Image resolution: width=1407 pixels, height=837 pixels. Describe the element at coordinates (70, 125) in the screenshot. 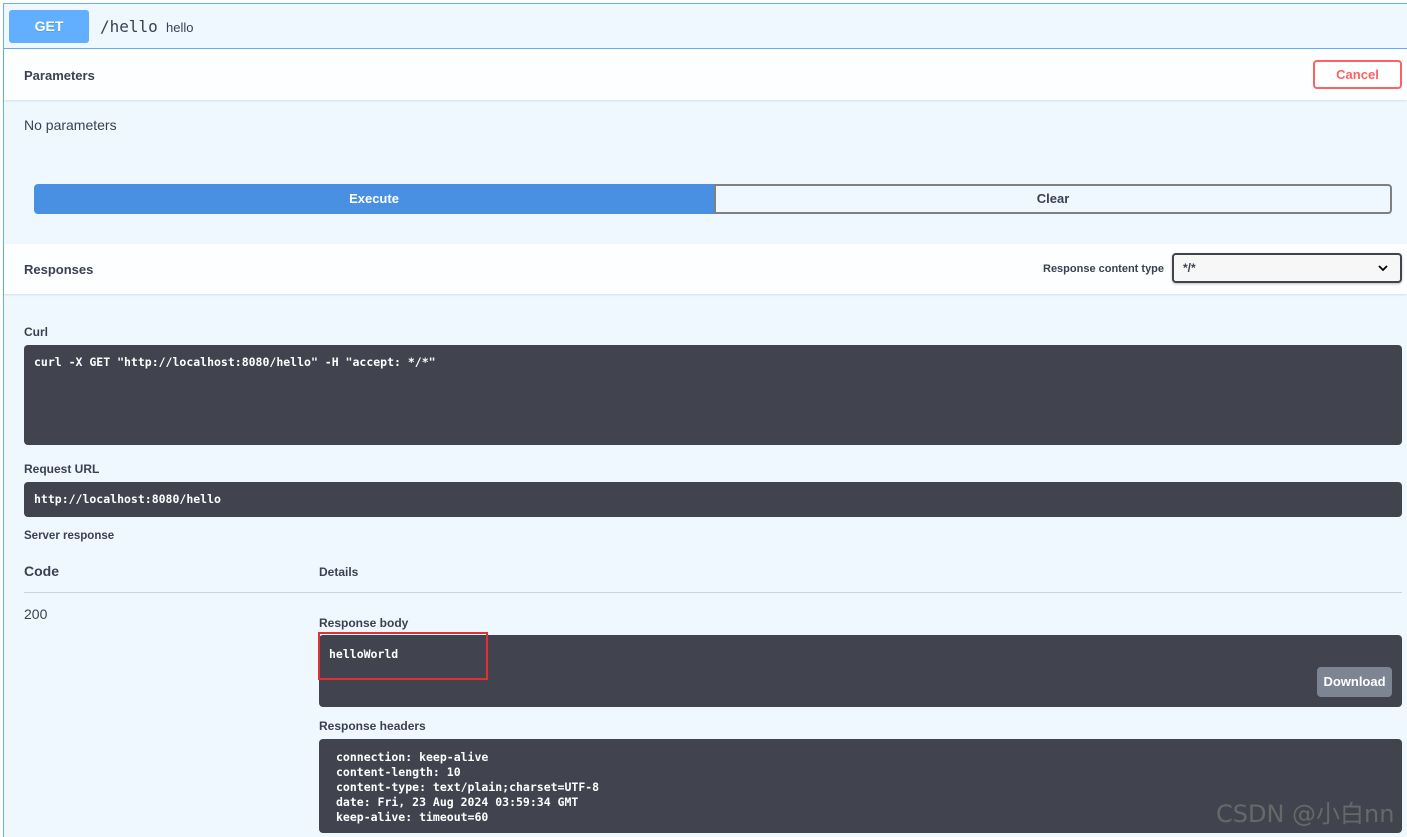

I see `no-parameters-text: No parameters` at that location.